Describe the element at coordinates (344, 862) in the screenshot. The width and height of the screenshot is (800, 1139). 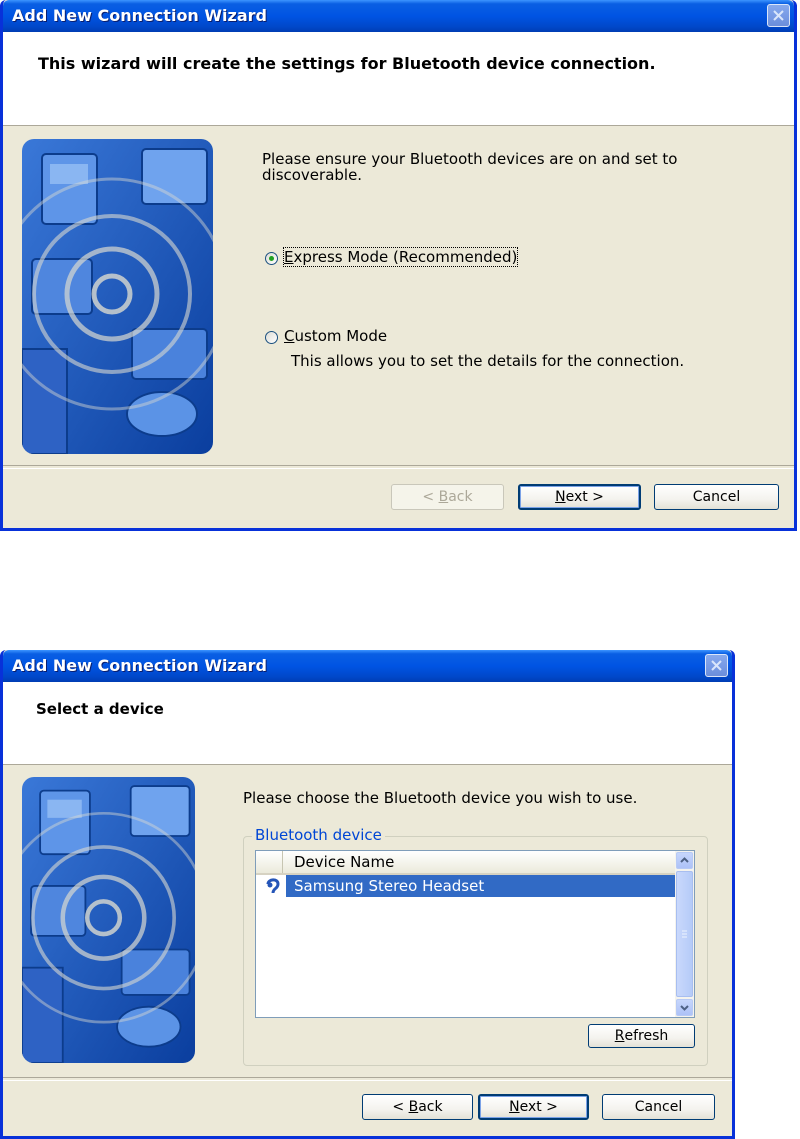
I see `device-name-column-header: Device Name` at that location.